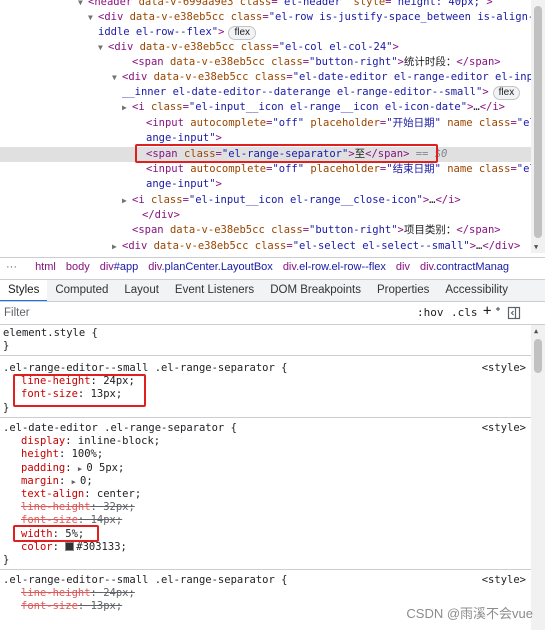 This screenshot has height=630, width=545. Describe the element at coordinates (102, 468) in the screenshot. I see `property-value: 0 5px` at that location.